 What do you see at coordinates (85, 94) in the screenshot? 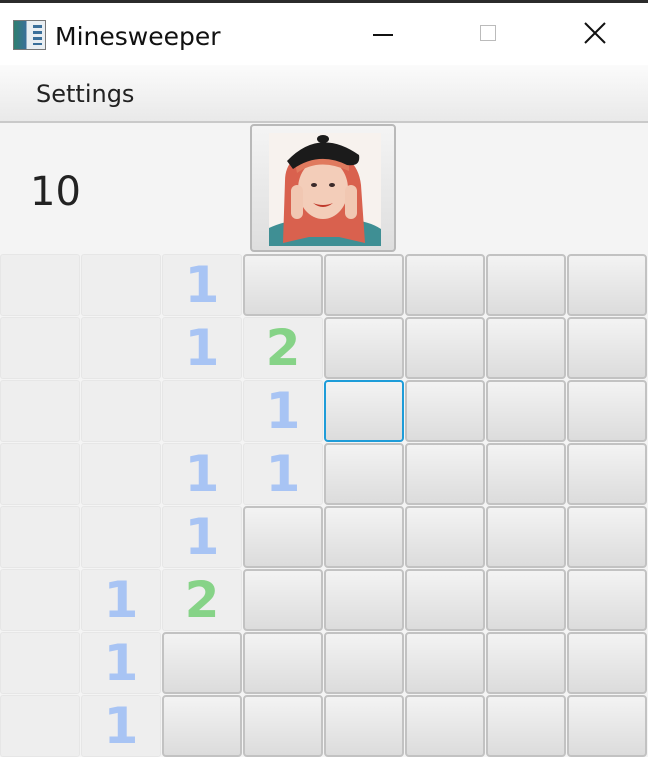
I see `menu-settings: Settings` at bounding box center [85, 94].